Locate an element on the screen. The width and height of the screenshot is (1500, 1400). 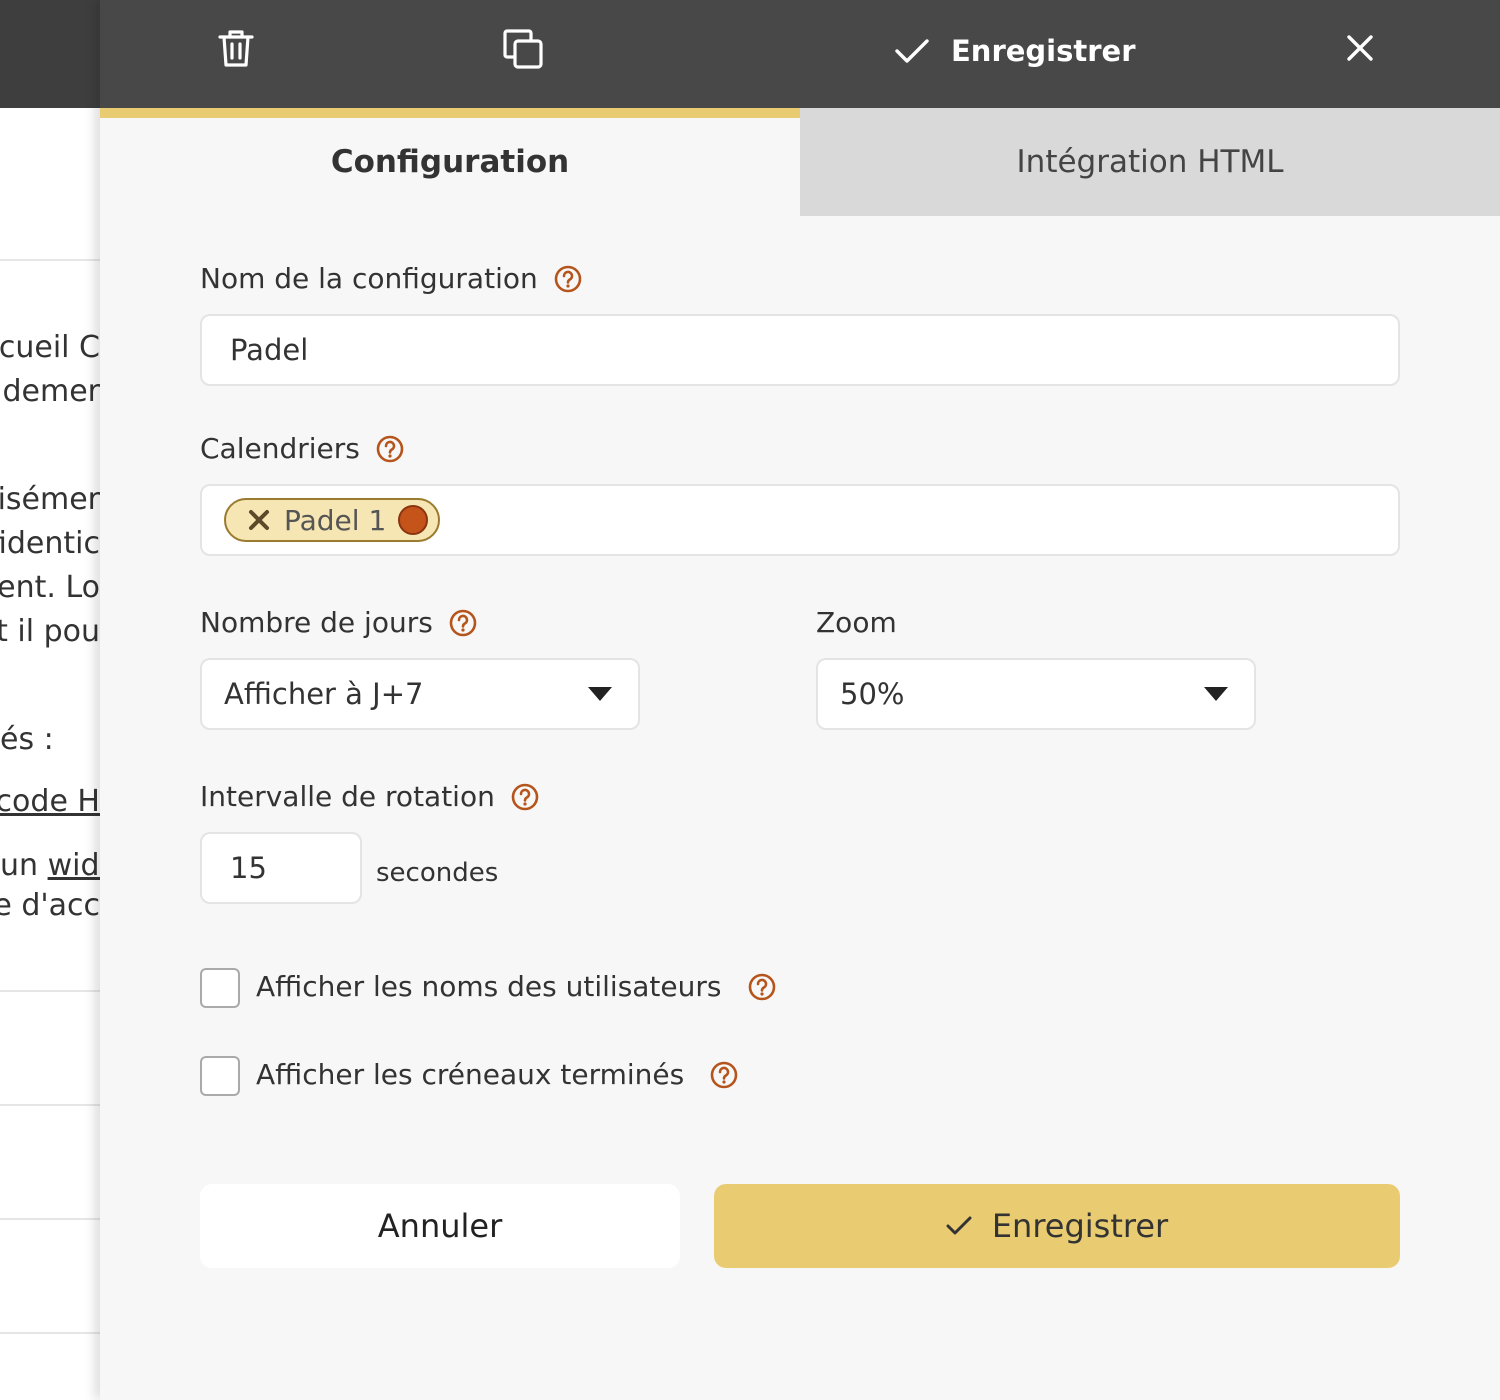
drawer-toolbar: Enregistrer is located at coordinates (800, 54).